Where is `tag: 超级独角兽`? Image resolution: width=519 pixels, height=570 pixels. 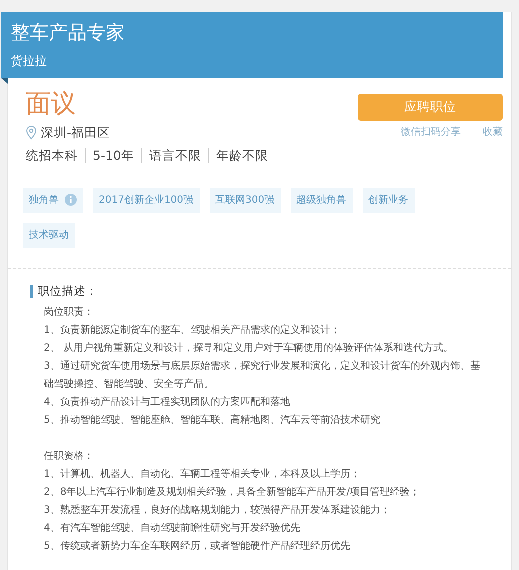
tag: 超级独角兽 is located at coordinates (321, 200).